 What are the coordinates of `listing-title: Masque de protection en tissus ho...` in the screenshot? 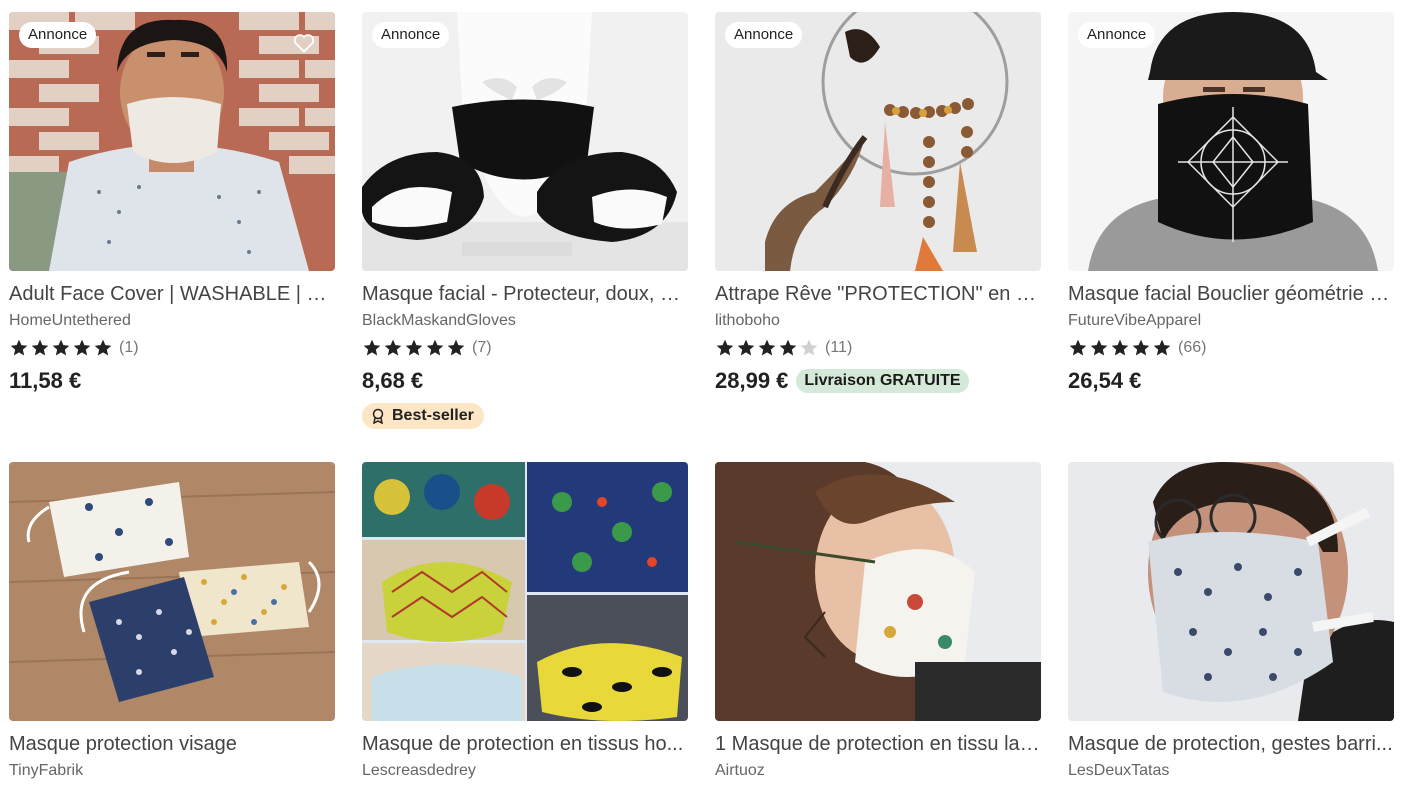 It's located at (525, 744).